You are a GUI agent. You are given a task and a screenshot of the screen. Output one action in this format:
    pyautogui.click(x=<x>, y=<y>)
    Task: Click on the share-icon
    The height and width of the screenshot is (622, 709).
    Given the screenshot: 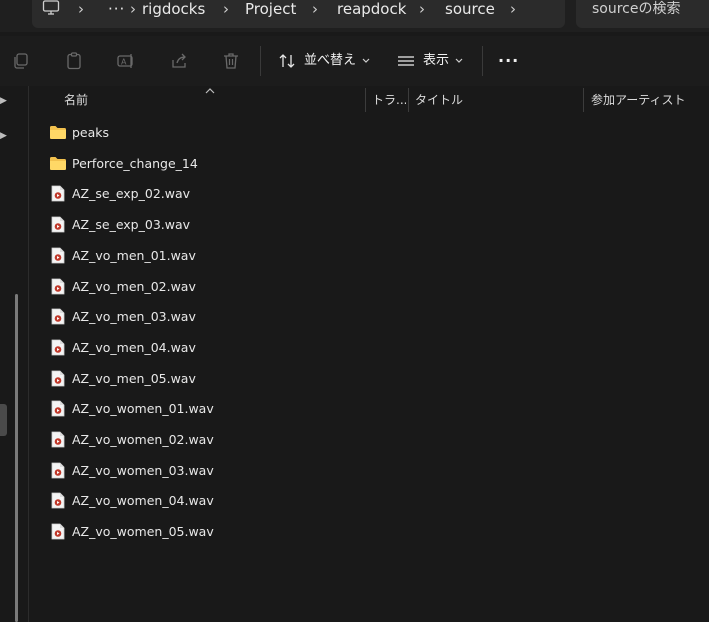 What is the action you would take?
    pyautogui.click(x=179, y=61)
    